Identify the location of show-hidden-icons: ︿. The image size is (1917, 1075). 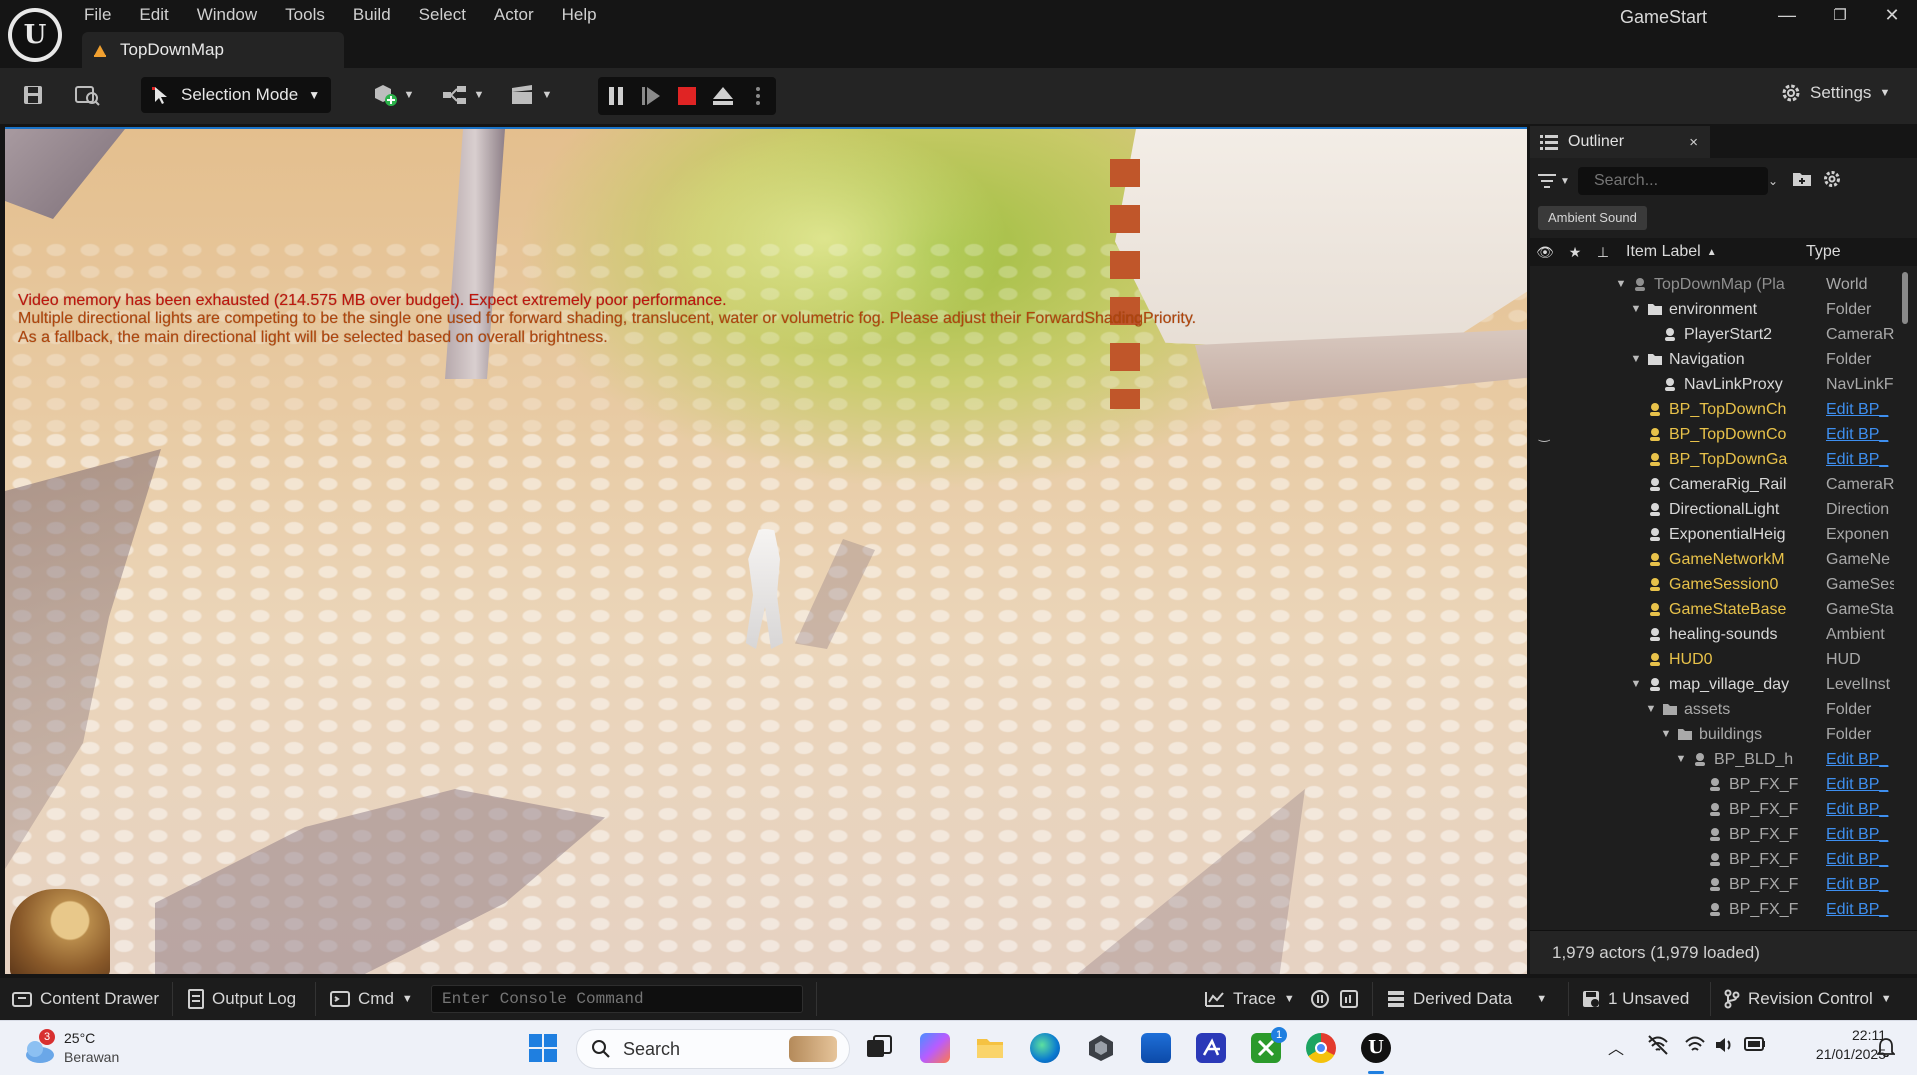
(1616, 1047).